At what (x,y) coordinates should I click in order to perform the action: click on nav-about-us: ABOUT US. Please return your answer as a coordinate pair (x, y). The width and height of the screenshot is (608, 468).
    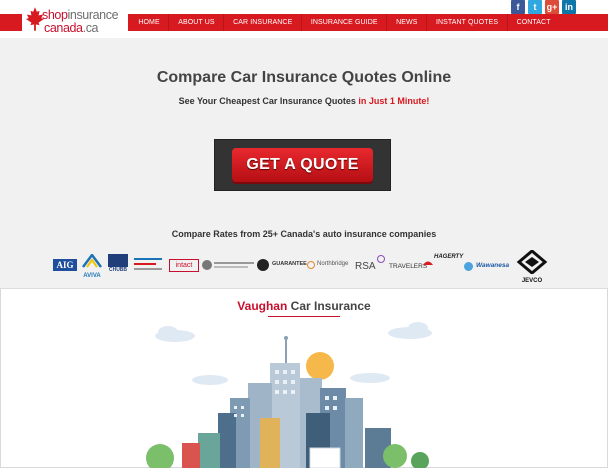
    Looking at the image, I should click on (196, 22).